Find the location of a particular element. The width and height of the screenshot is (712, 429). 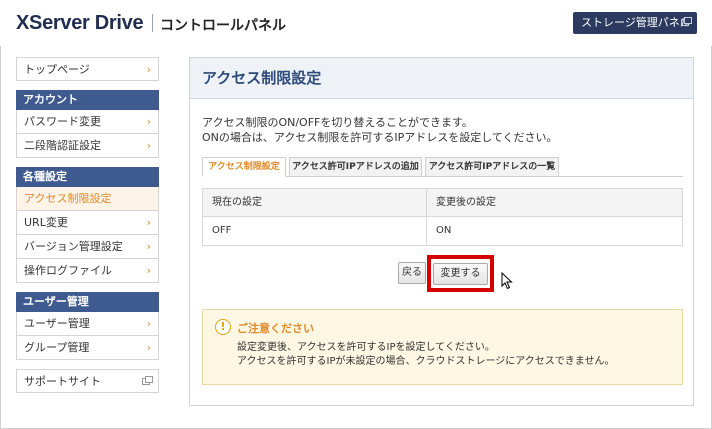

logo-divider is located at coordinates (152, 23).